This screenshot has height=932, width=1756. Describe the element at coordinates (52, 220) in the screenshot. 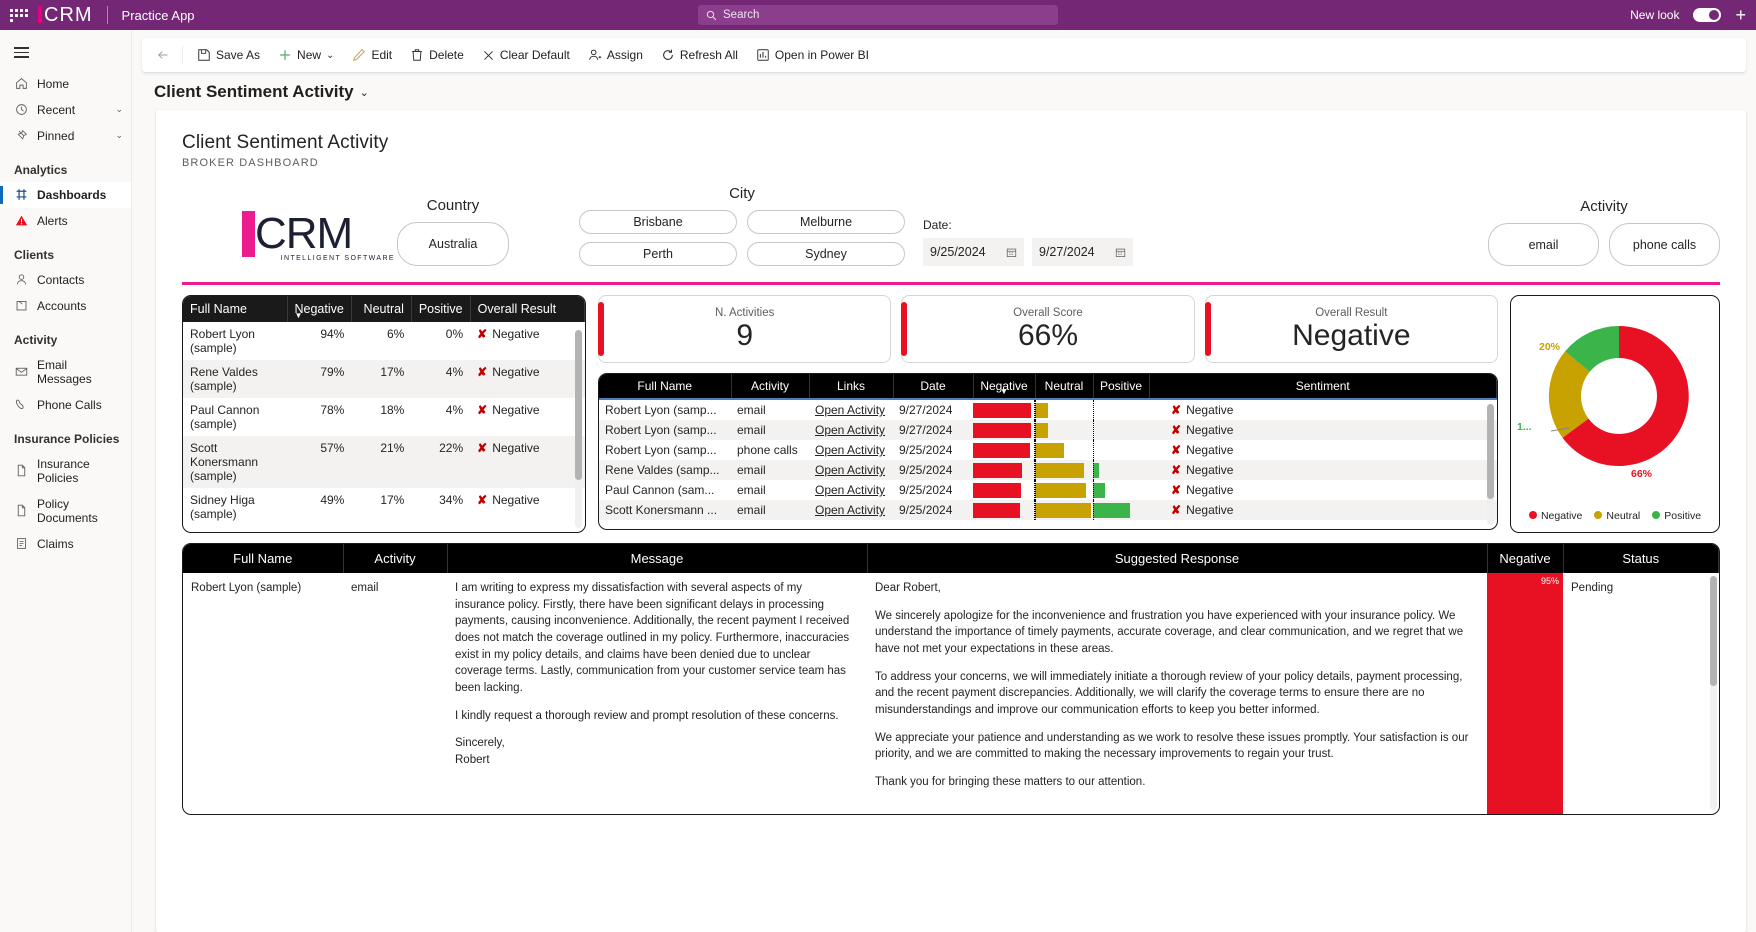

I see `sidebar-item-label: Alerts` at that location.